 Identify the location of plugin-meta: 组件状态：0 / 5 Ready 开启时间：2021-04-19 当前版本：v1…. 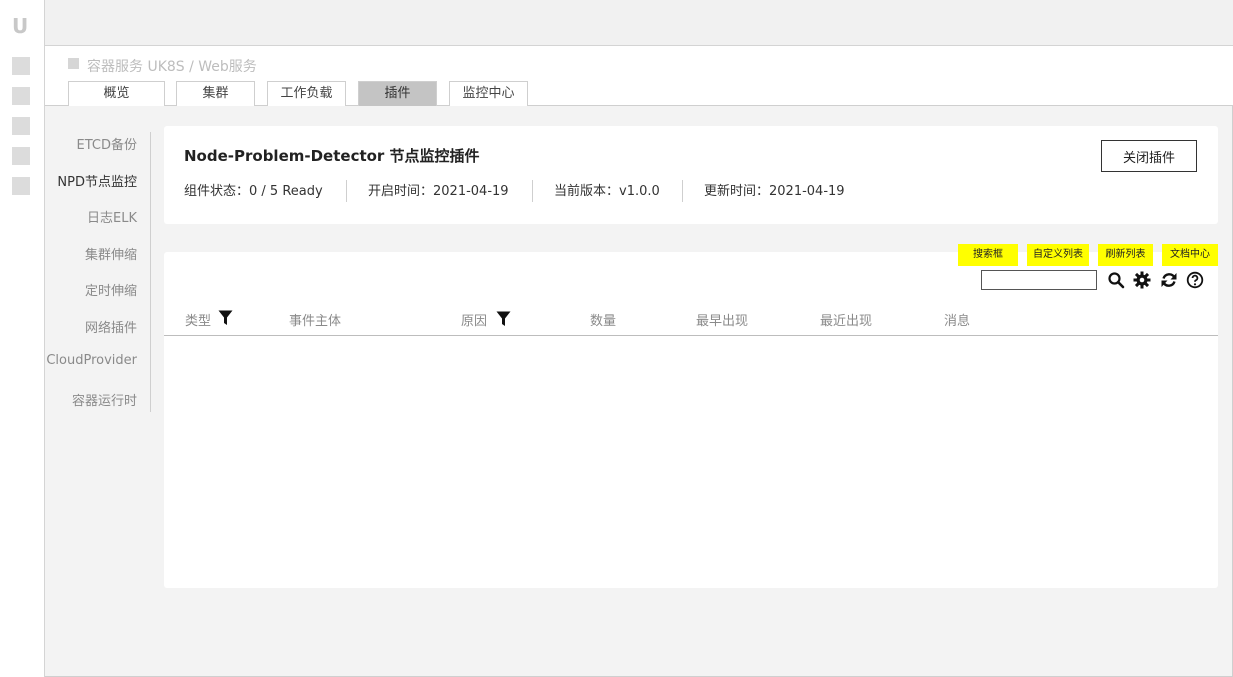
(534, 192).